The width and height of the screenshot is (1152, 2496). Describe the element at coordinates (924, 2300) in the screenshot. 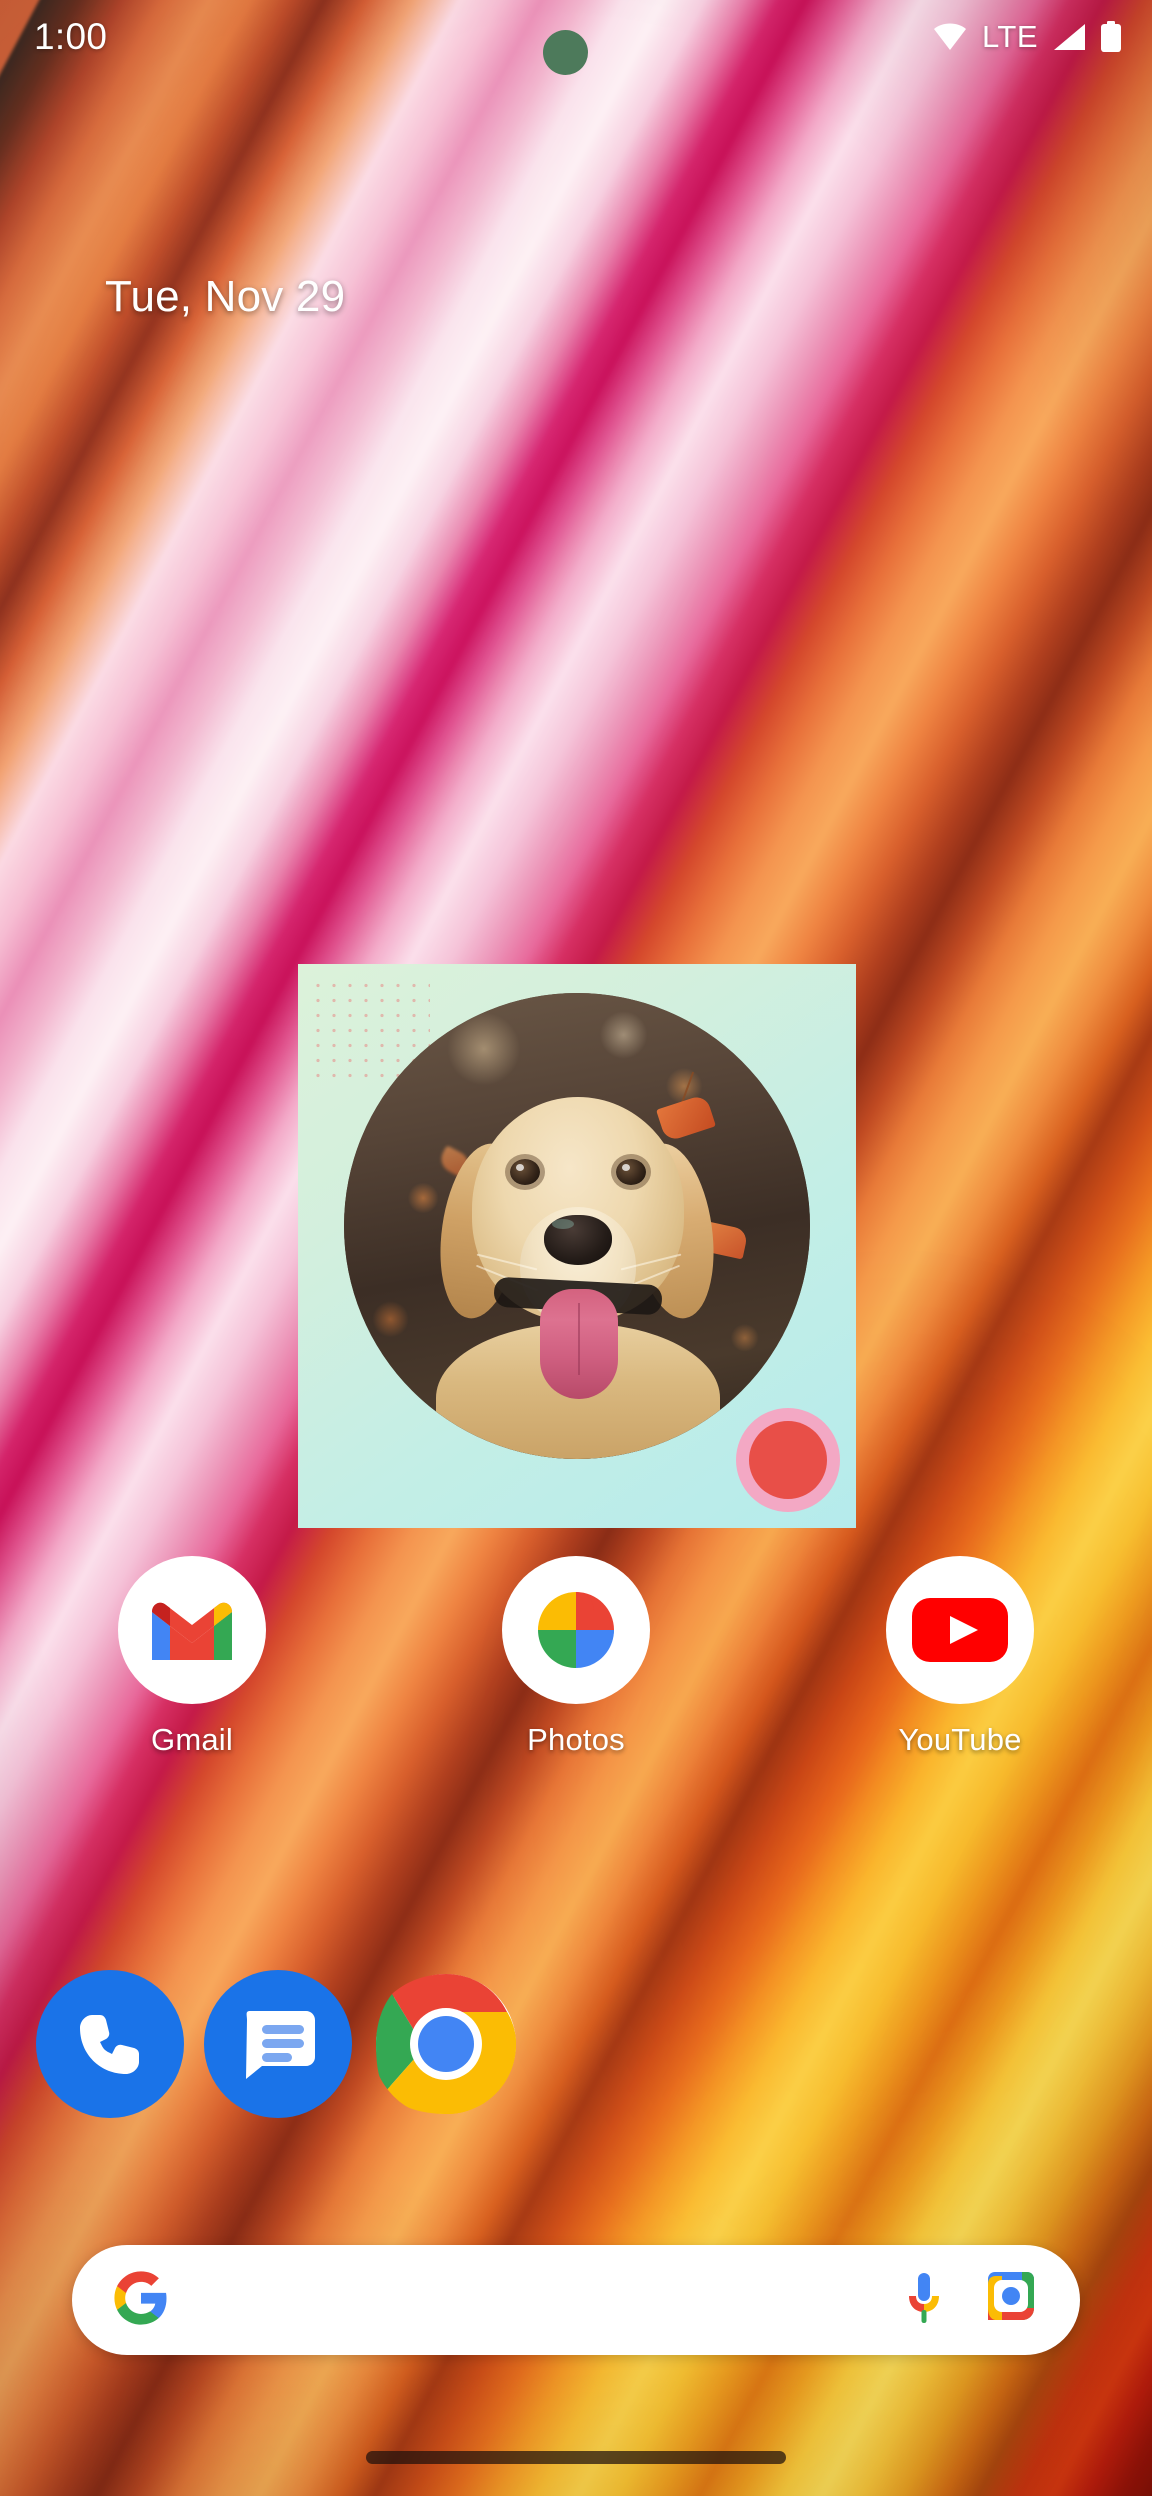

I see `microphone-icon` at that location.